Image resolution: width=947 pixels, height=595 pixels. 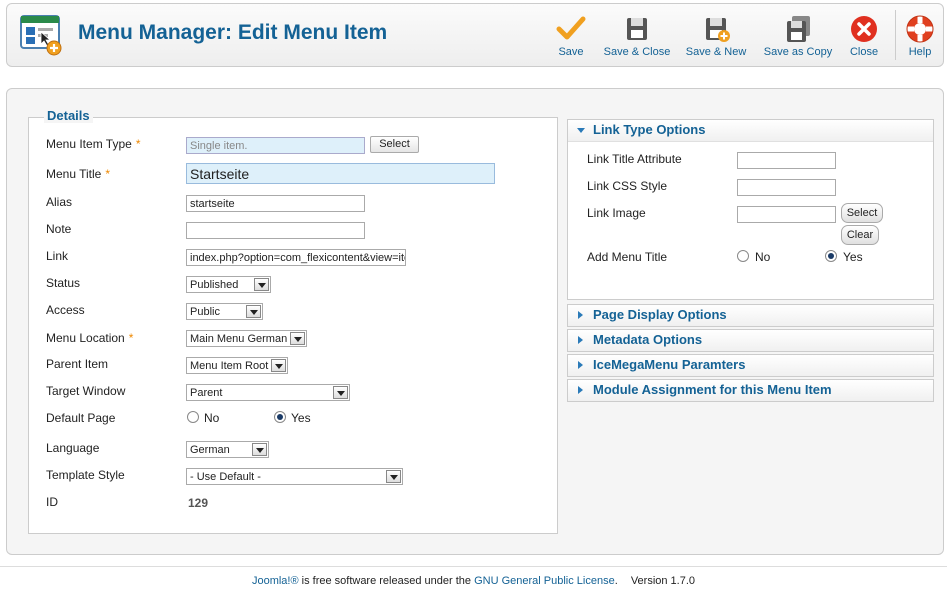 What do you see at coordinates (52, 502) in the screenshot?
I see `id-label: ID` at bounding box center [52, 502].